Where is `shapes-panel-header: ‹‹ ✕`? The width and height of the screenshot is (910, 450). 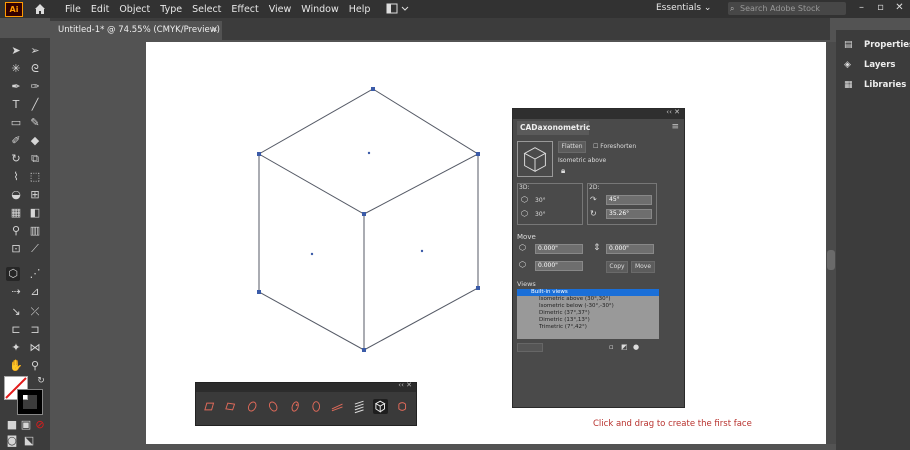 shapes-panel-header: ‹‹ ✕ is located at coordinates (306, 386).